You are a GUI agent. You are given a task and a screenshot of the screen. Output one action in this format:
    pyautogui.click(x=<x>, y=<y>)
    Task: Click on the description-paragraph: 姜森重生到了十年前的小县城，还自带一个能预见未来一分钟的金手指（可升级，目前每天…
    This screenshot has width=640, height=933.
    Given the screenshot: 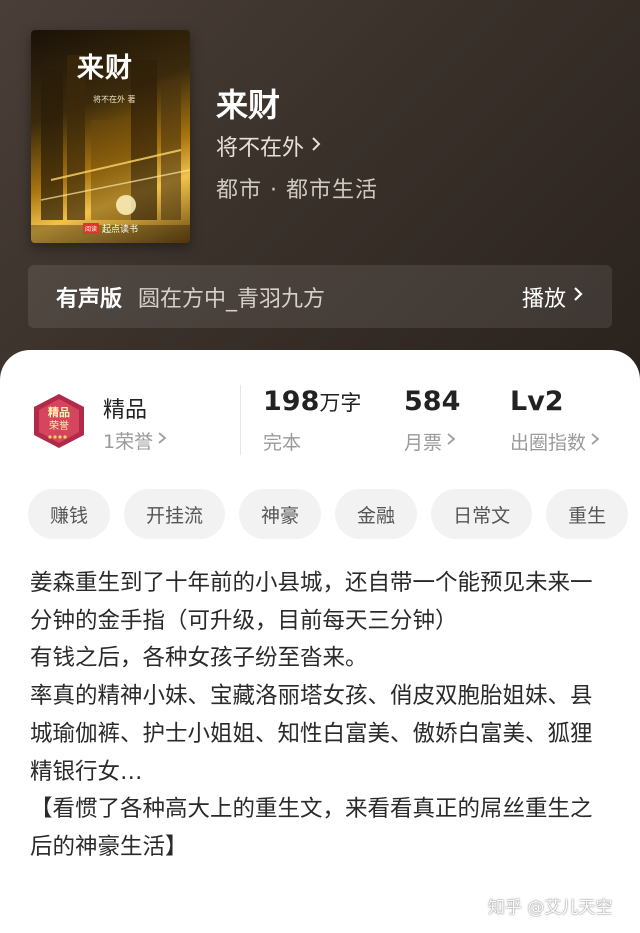 What is the action you would take?
    pyautogui.click(x=311, y=602)
    